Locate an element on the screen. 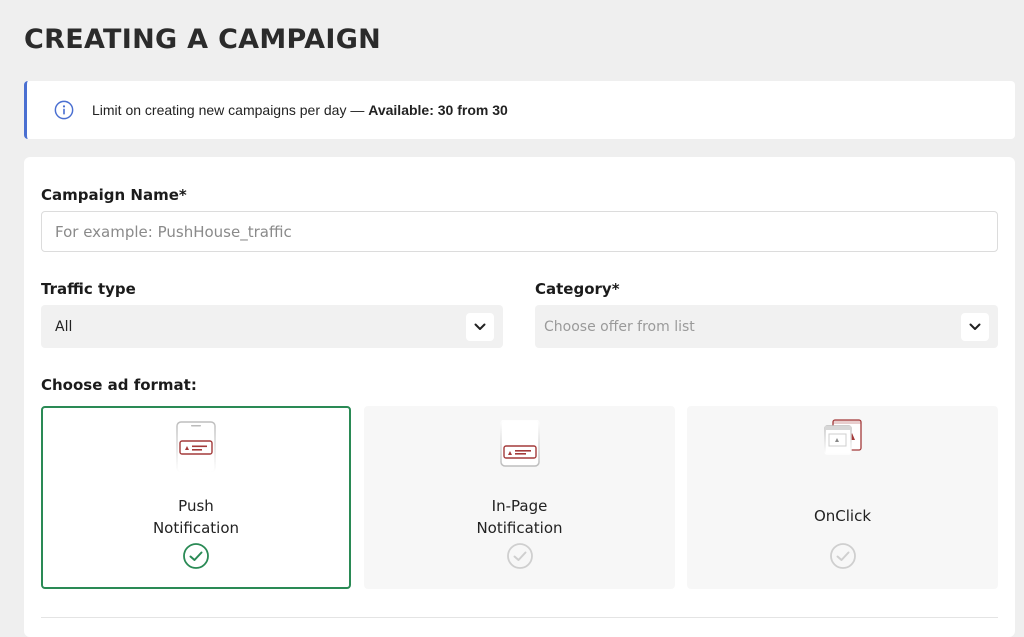 The width and height of the screenshot is (1024, 637). ad-format-onclick: OnClick is located at coordinates (842, 497).